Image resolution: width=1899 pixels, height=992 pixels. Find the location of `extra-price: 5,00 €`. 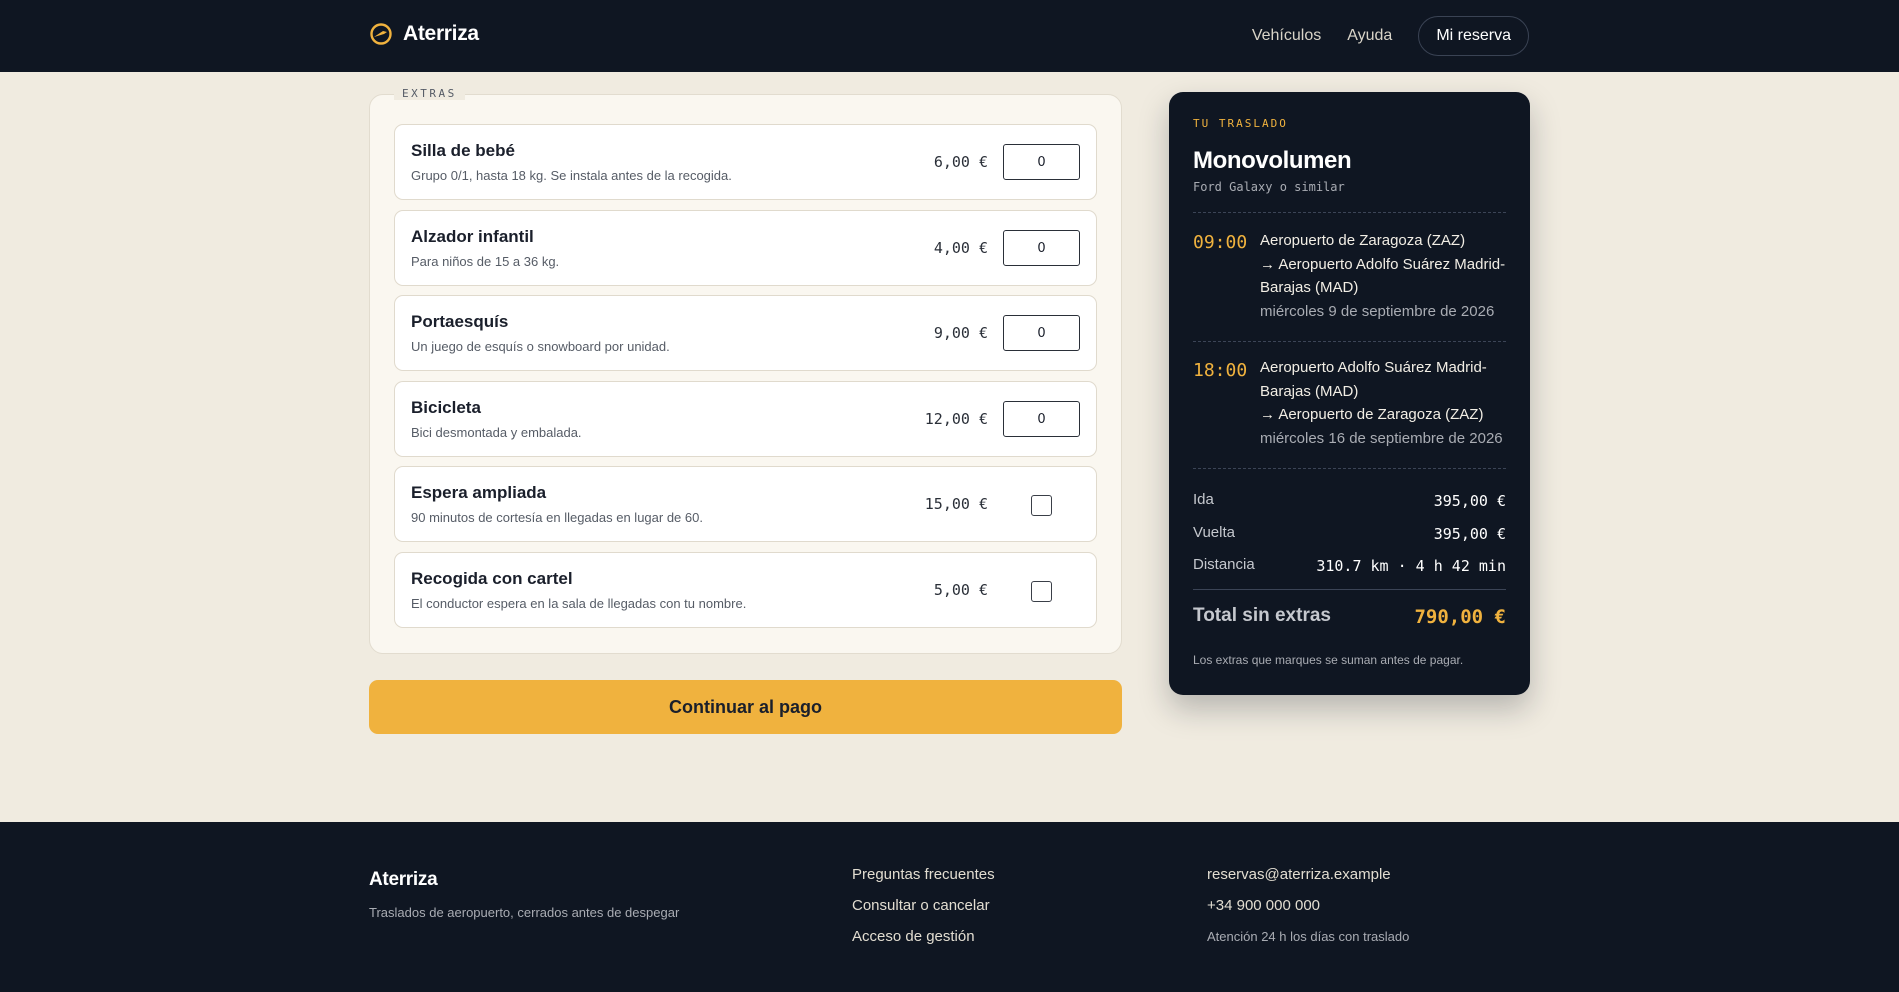

extra-price: 5,00 € is located at coordinates (960, 590).